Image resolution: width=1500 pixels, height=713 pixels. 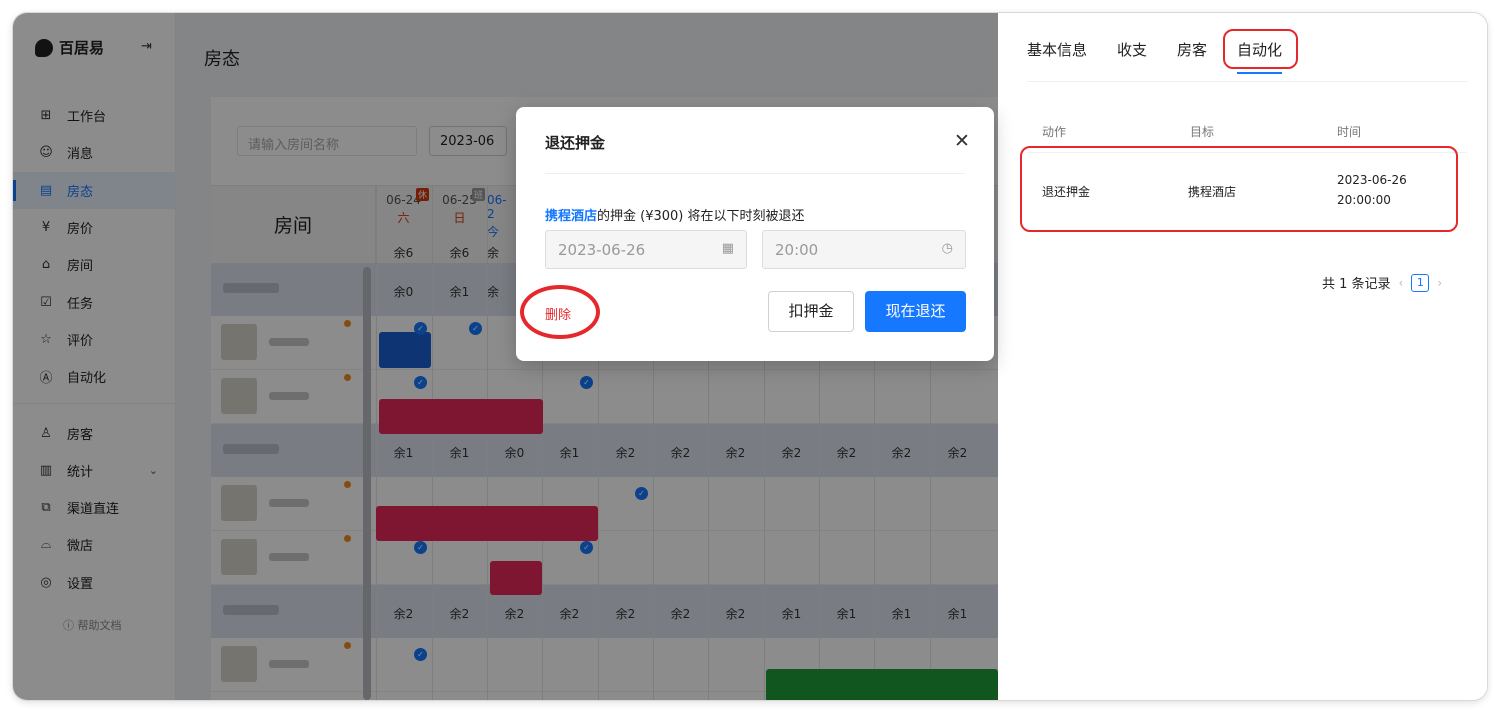 I want to click on prev-page-icon: ‹, so click(x=1401, y=283).